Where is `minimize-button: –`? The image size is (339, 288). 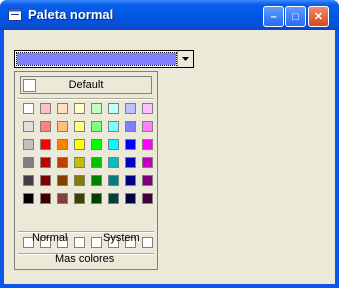
minimize-button: – is located at coordinates (273, 16).